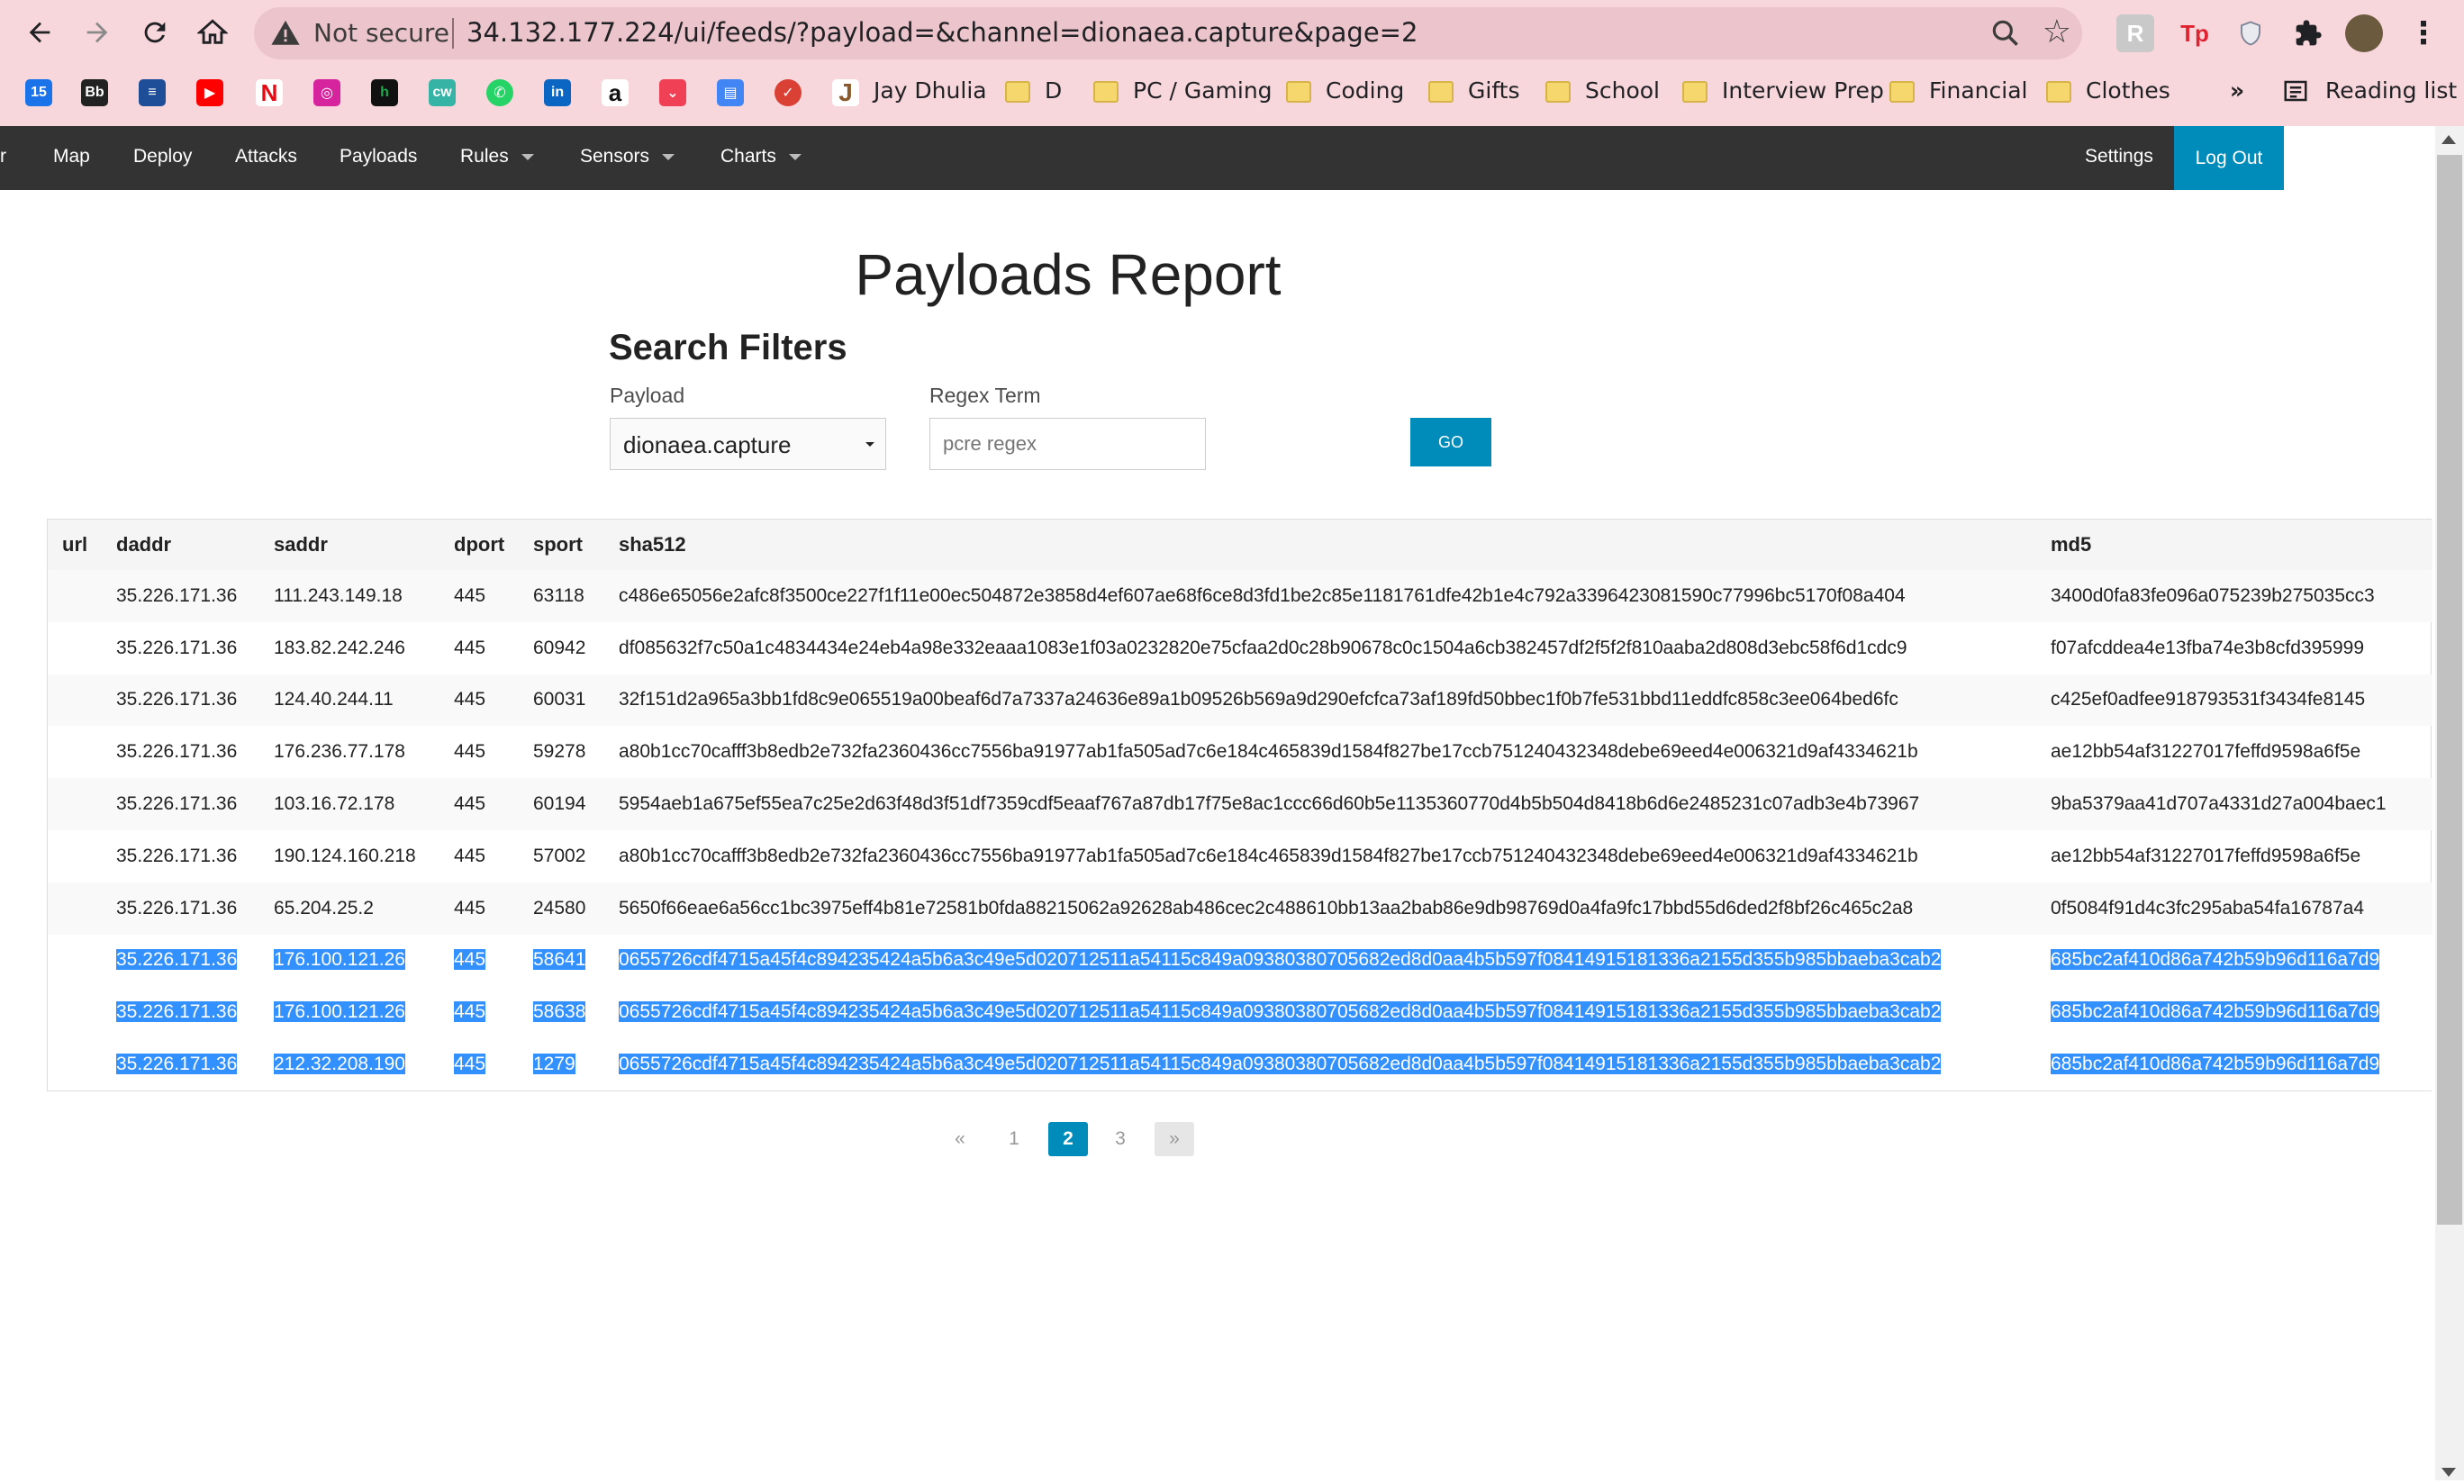  Describe the element at coordinates (730, 93) in the screenshot. I see `shopping-bag-icon: ▤` at that location.